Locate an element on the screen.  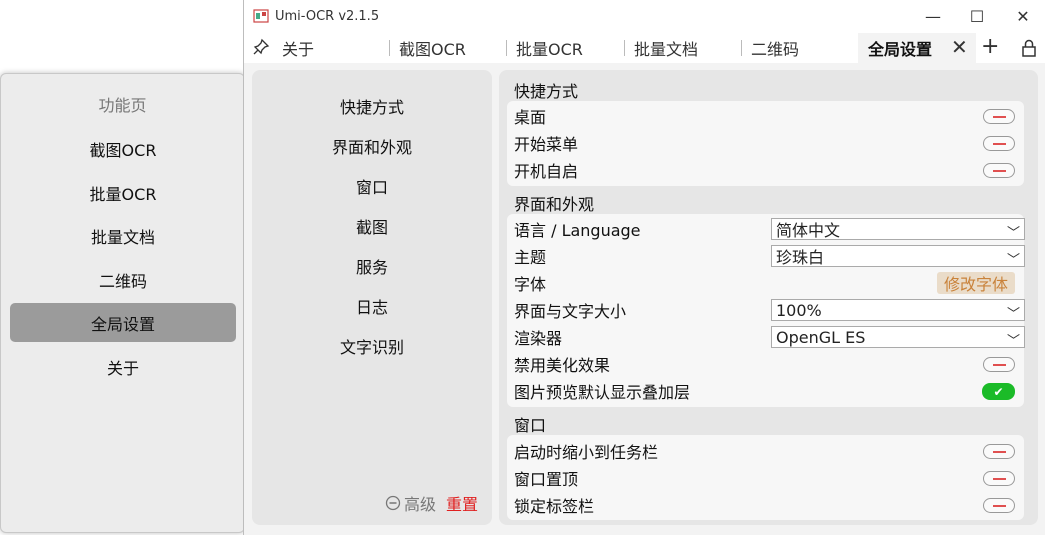
check-icon: ✔ is located at coordinates (998, 391).